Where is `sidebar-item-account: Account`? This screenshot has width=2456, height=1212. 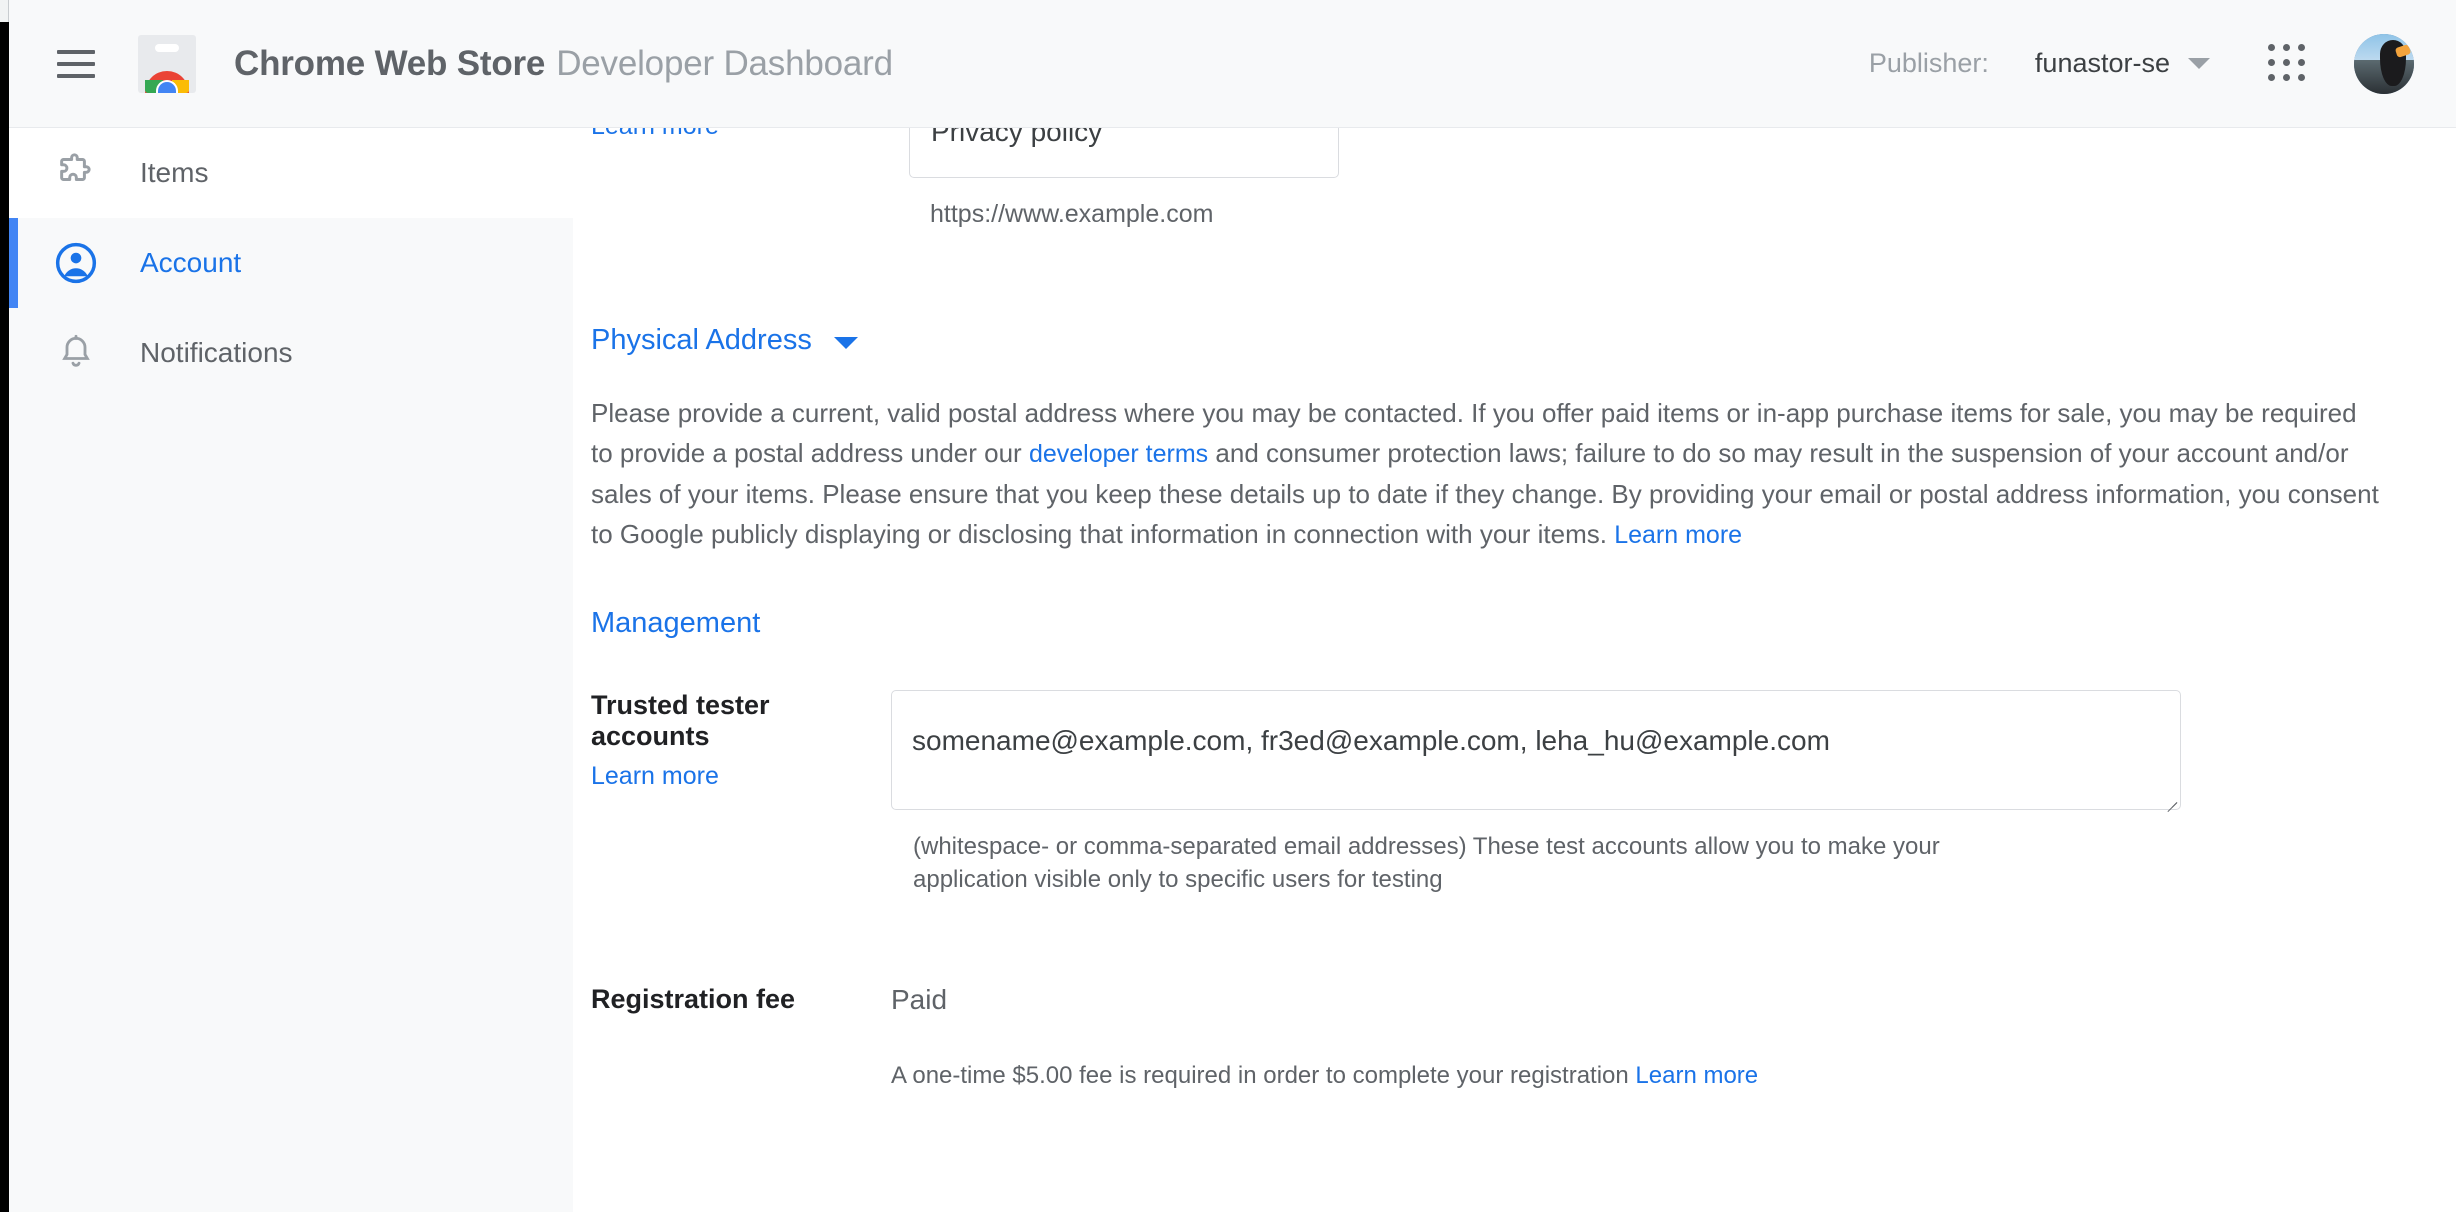
sidebar-item-account: Account is located at coordinates (291, 263).